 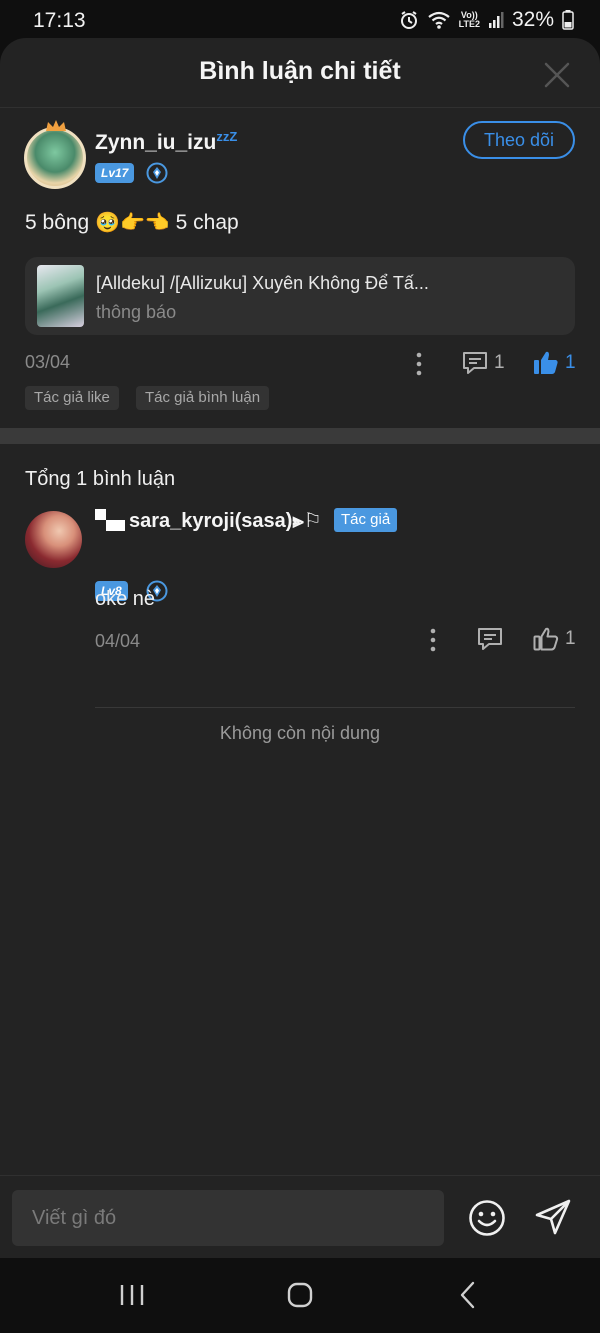 What do you see at coordinates (519, 140) in the screenshot?
I see `follow-button: Theo dõi` at bounding box center [519, 140].